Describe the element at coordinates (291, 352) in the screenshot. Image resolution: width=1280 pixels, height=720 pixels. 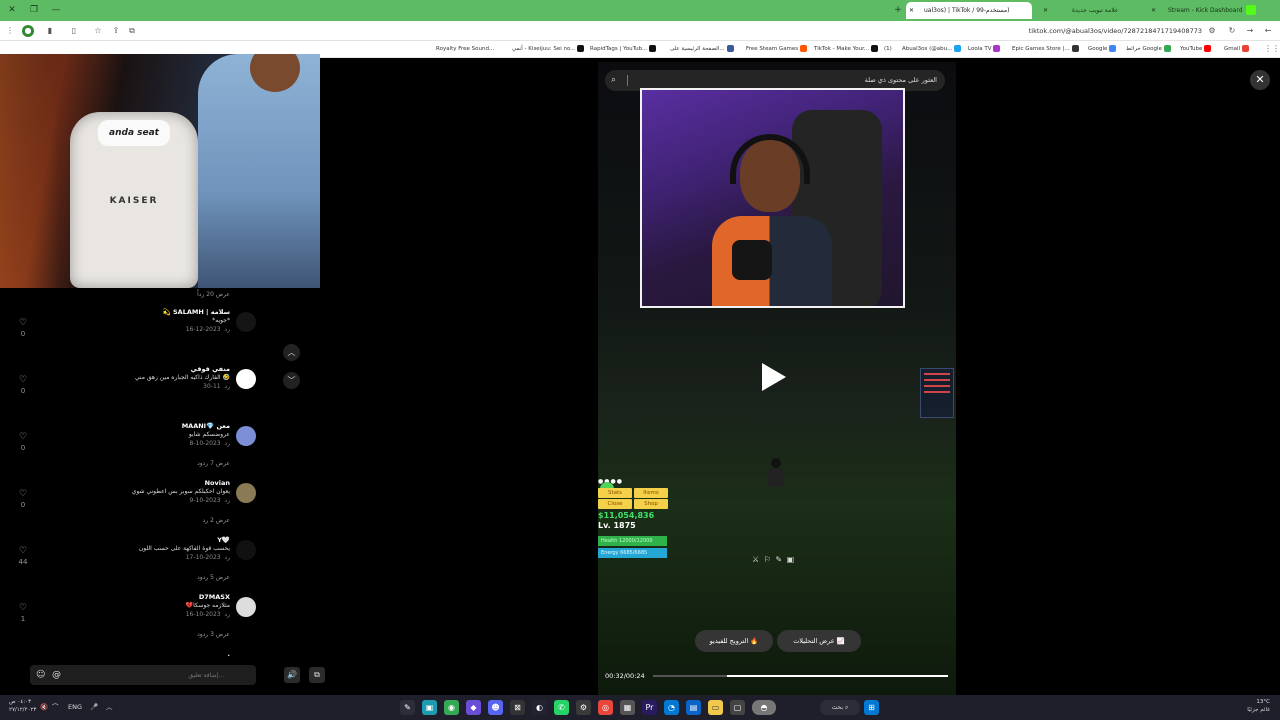
I see `previous-video-button: ︿` at that location.